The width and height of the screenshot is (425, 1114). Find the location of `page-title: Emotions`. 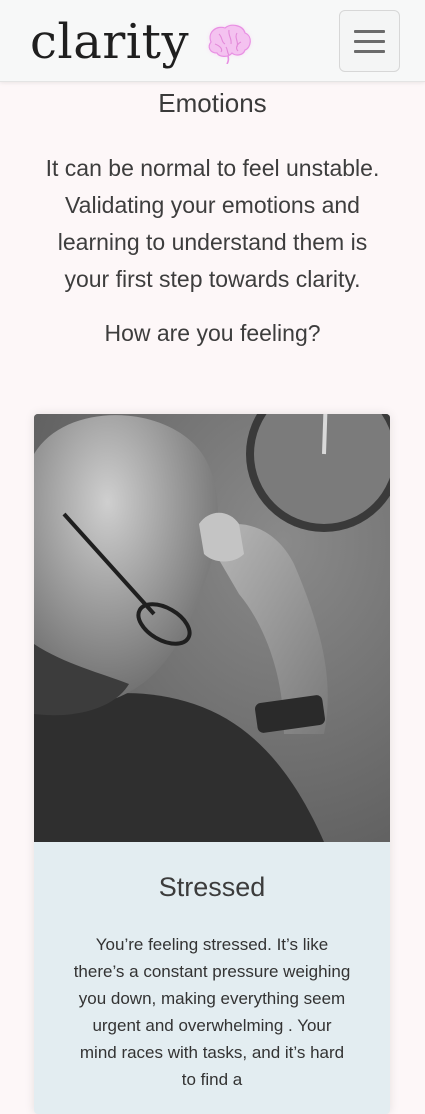

page-title: Emotions is located at coordinates (212, 103).